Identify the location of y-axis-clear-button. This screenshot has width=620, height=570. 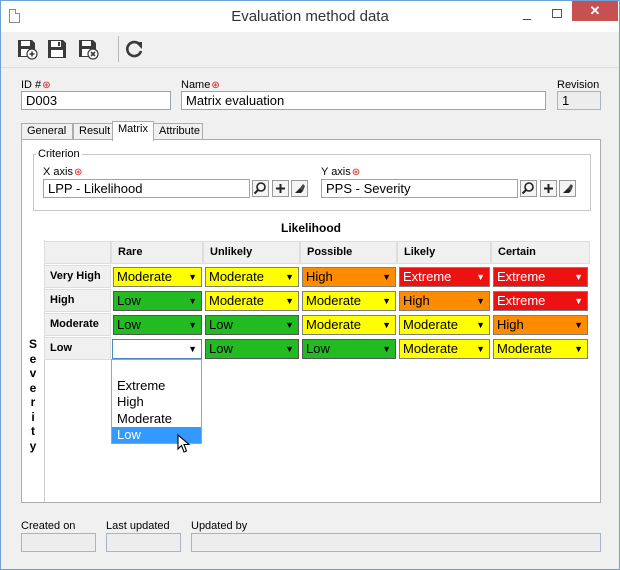
(567, 188).